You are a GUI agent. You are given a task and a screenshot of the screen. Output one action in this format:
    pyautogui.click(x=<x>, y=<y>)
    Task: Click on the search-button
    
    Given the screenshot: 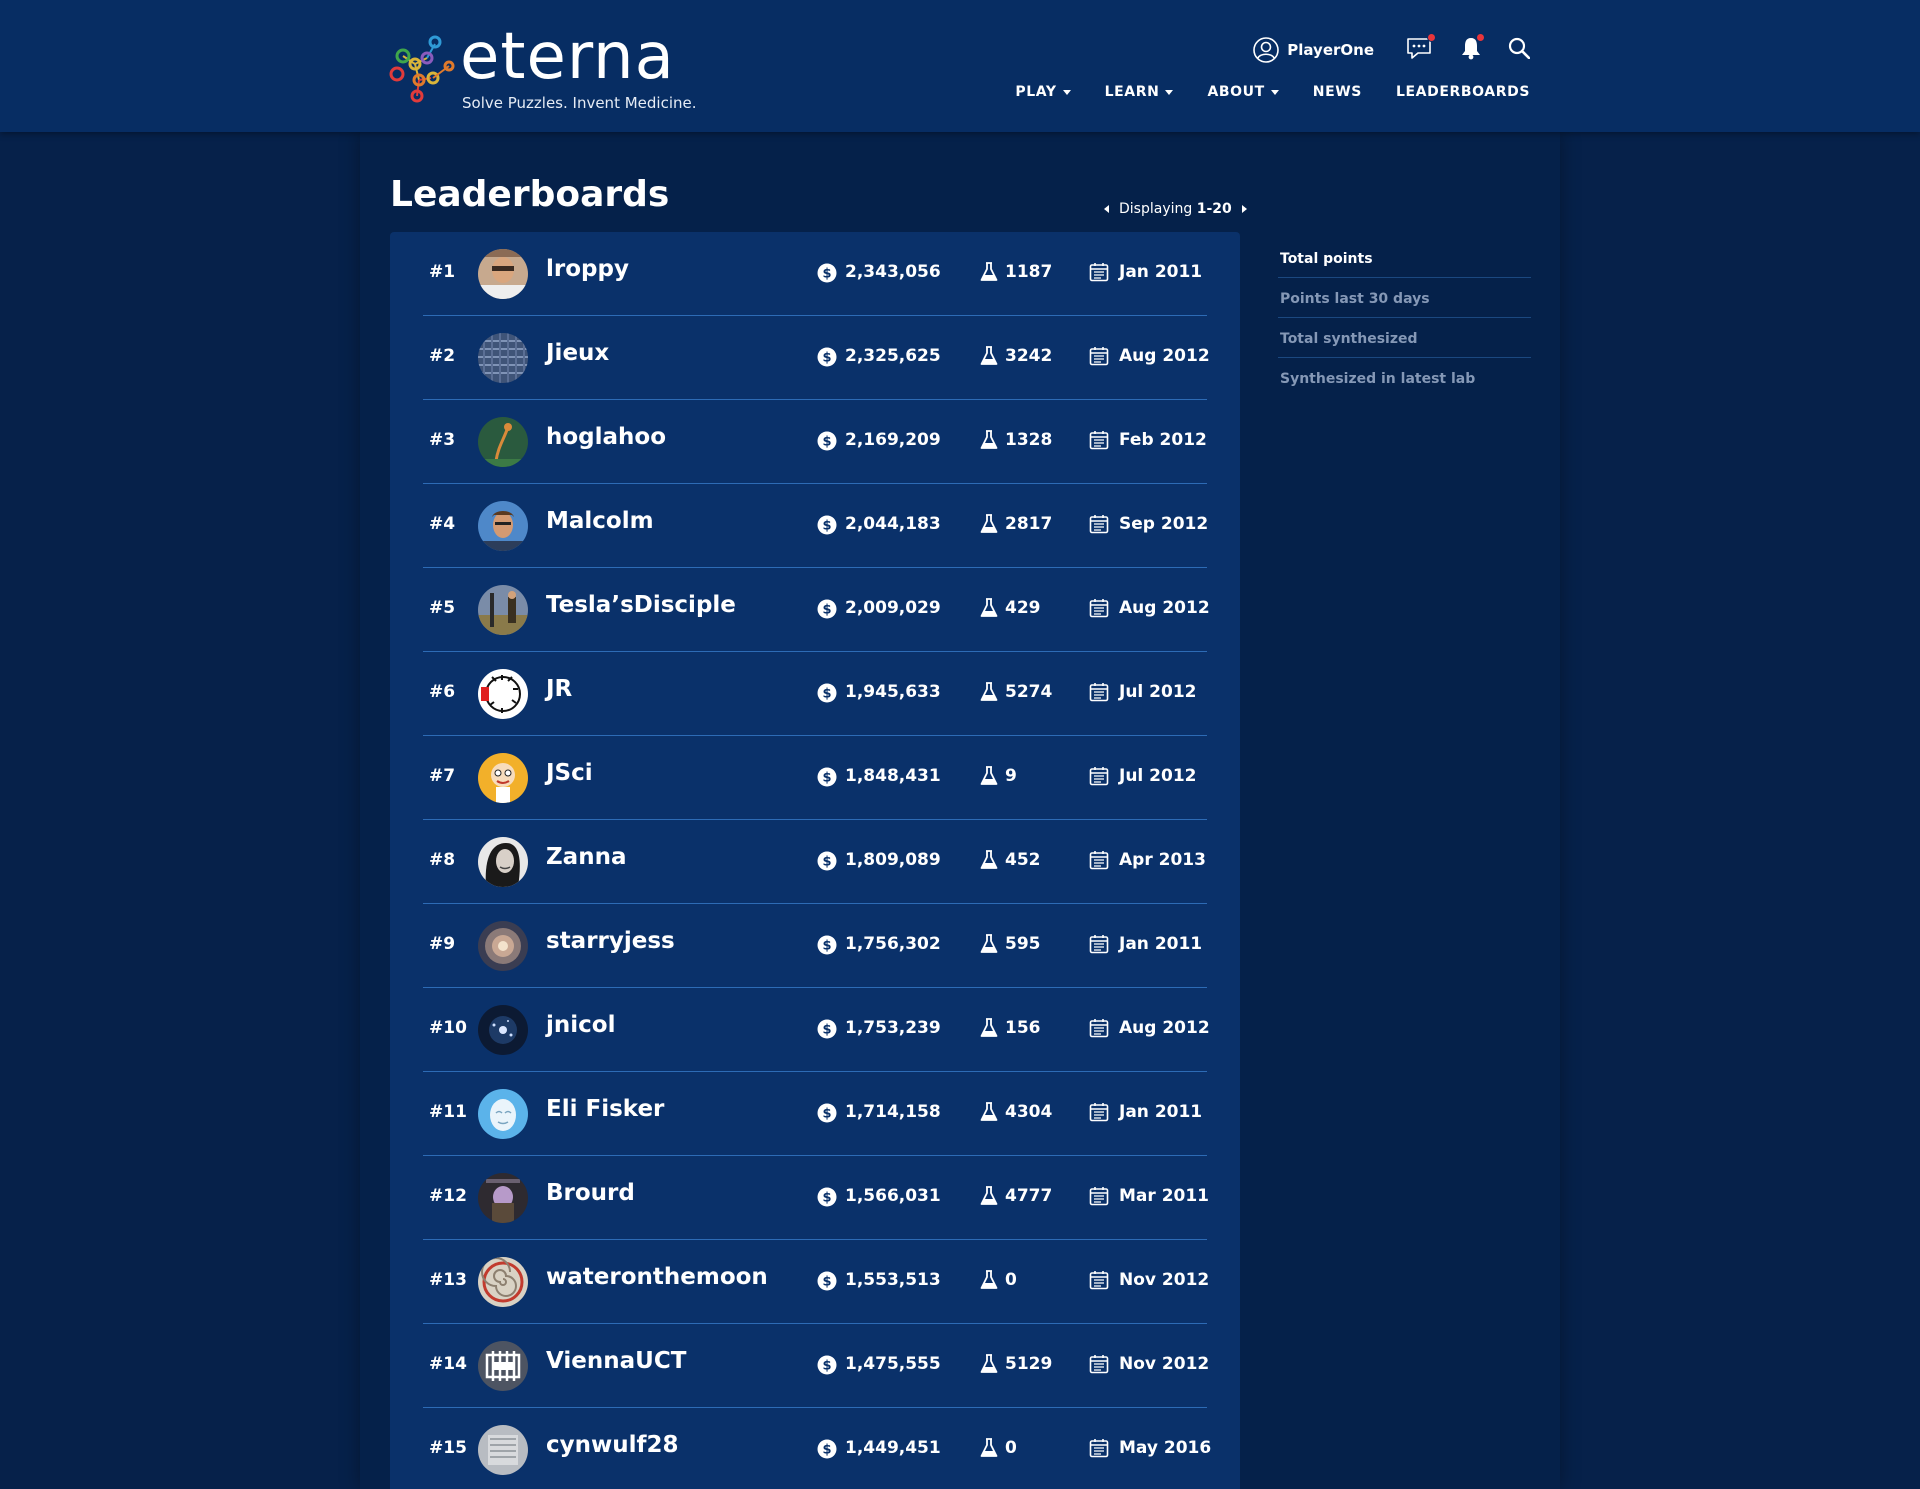 What is the action you would take?
    pyautogui.click(x=1519, y=50)
    